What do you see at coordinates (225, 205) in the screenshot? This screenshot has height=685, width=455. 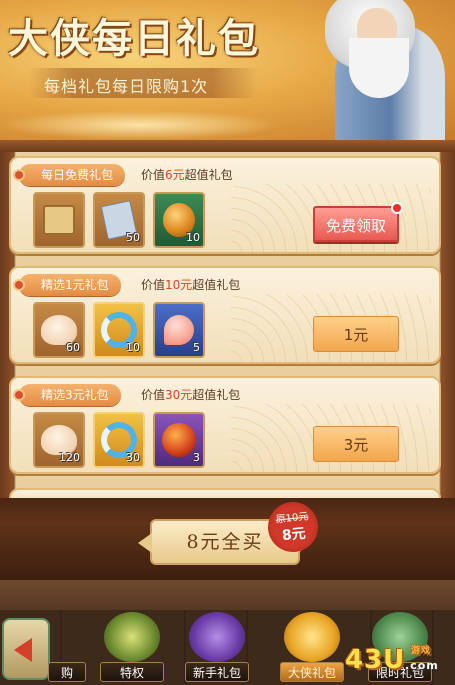 I see `gift-pack-free: 每日免费礼包 价值6元超值礼包 50 10 免费领取` at bounding box center [225, 205].